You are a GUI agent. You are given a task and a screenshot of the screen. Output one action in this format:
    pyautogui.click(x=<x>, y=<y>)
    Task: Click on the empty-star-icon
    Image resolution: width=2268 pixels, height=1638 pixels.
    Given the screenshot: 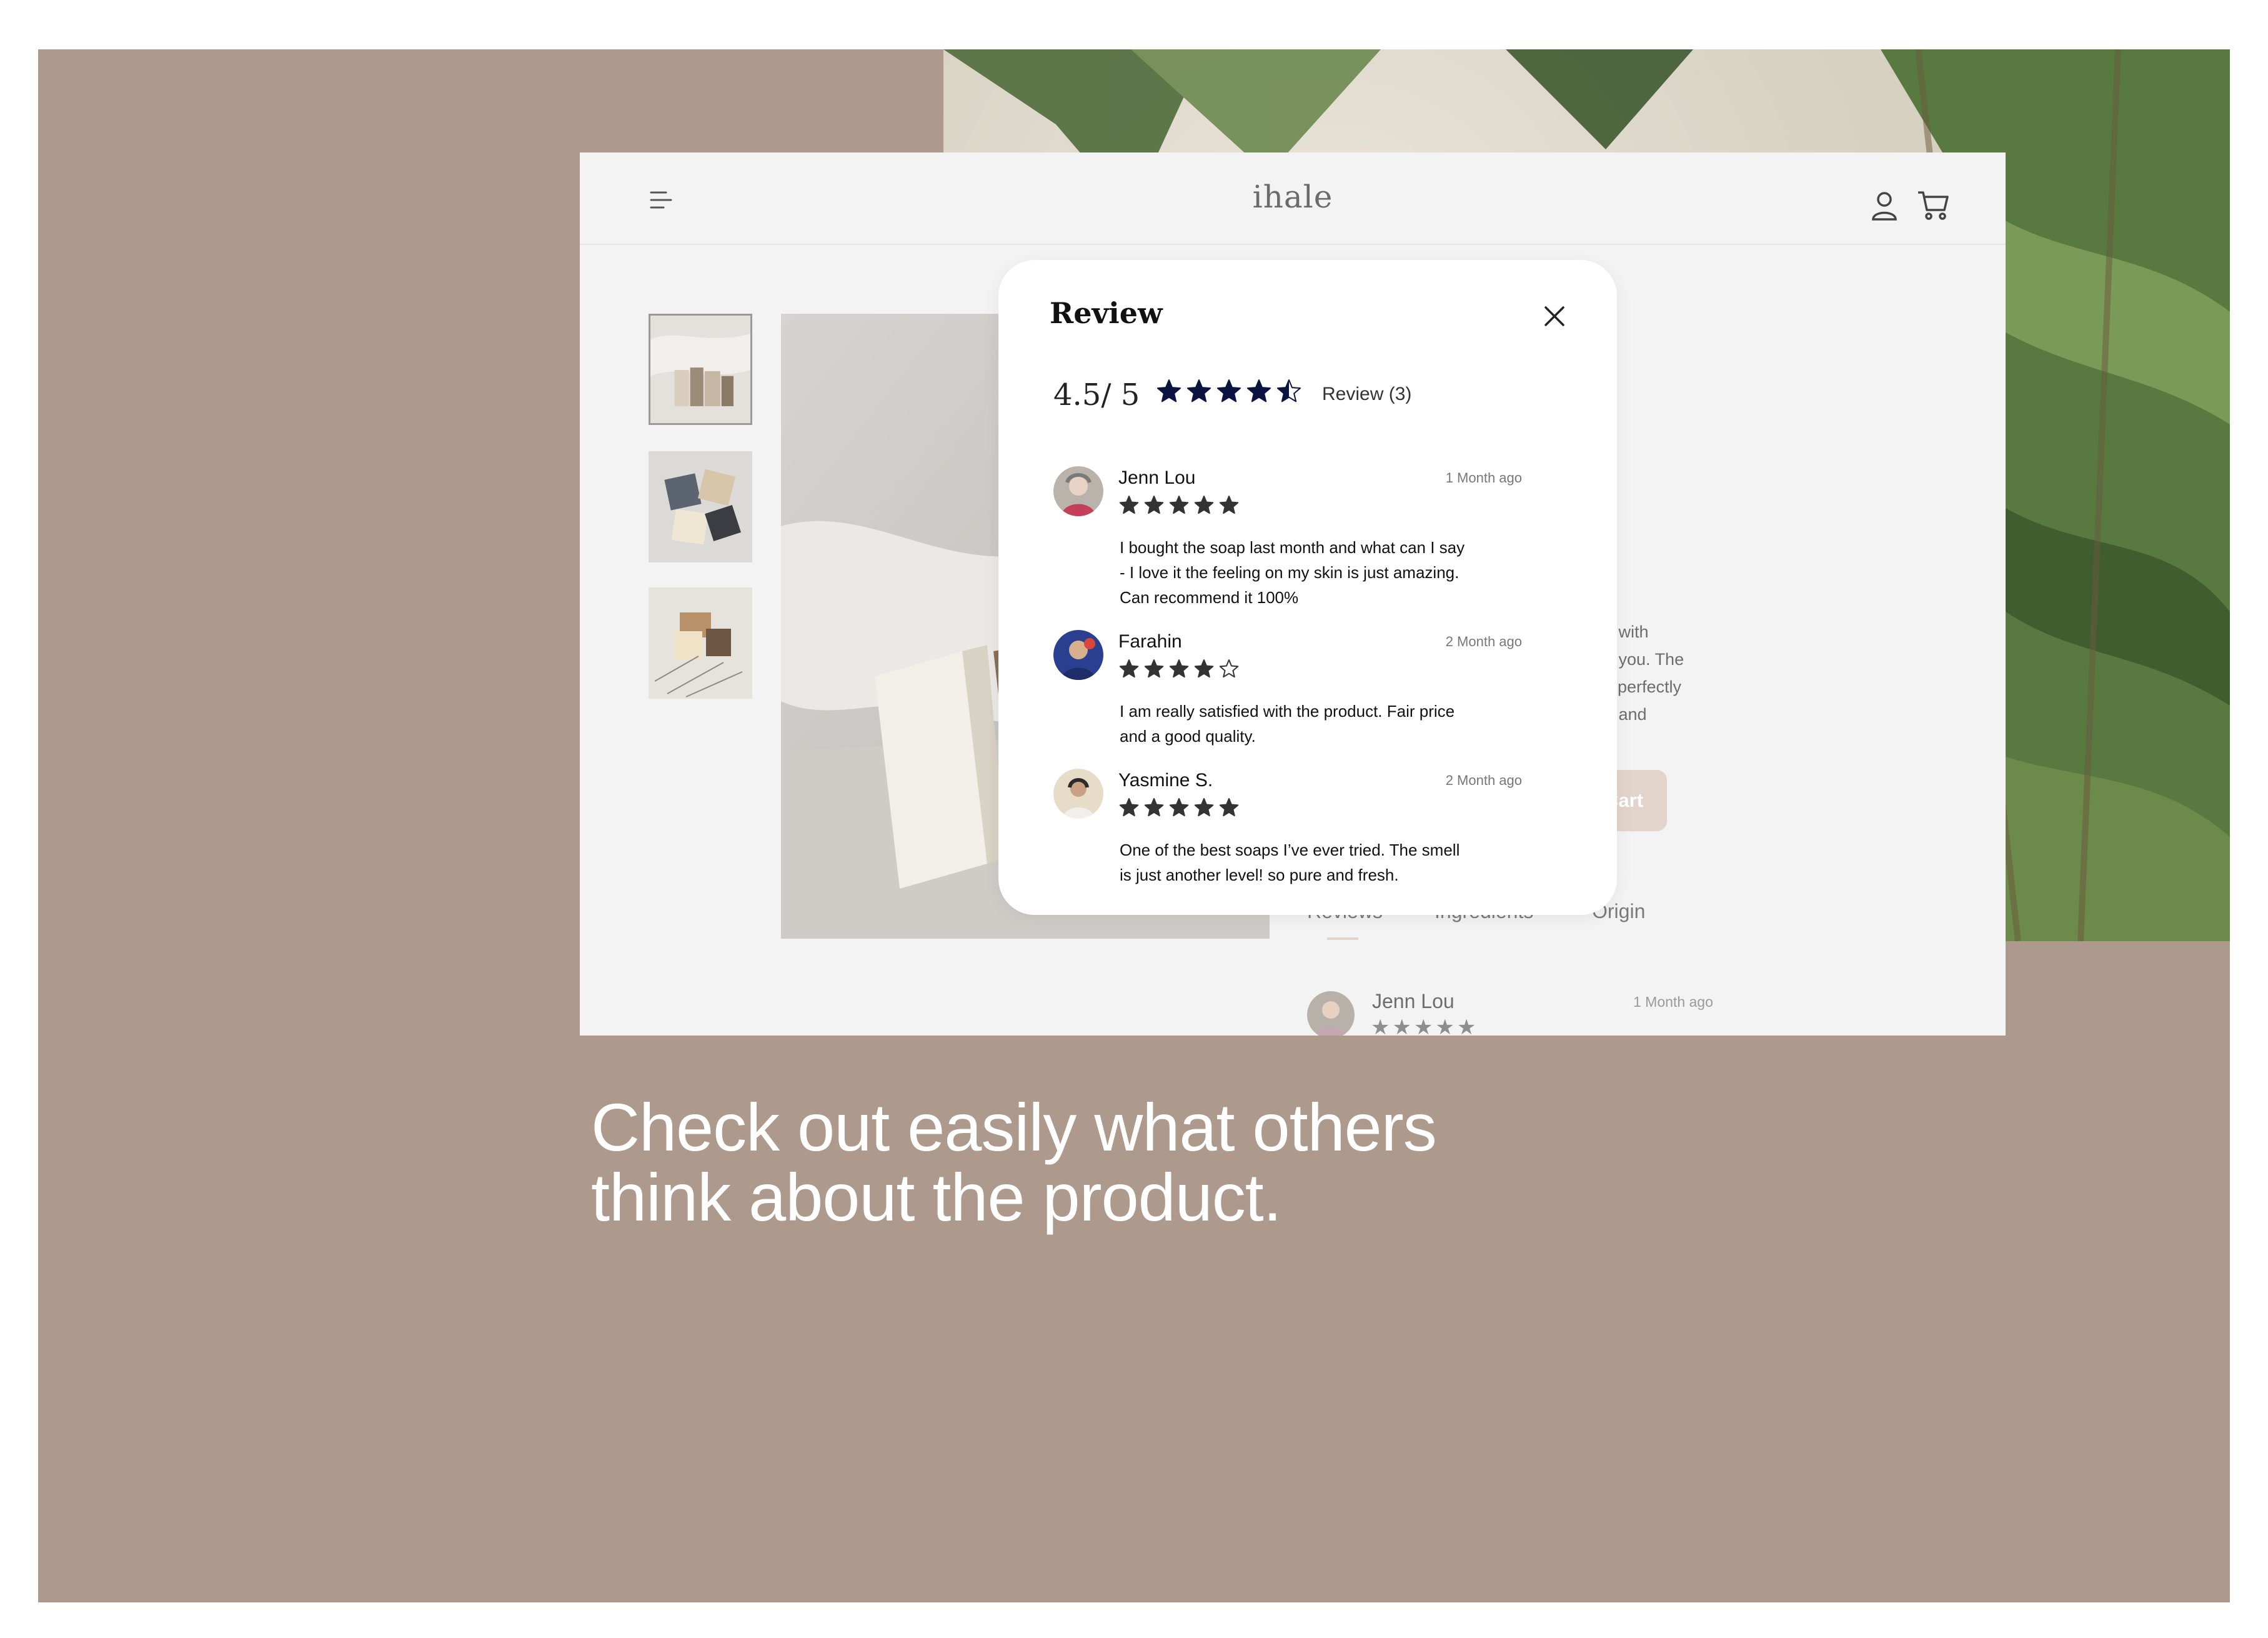 What is the action you would take?
    pyautogui.click(x=1229, y=669)
    